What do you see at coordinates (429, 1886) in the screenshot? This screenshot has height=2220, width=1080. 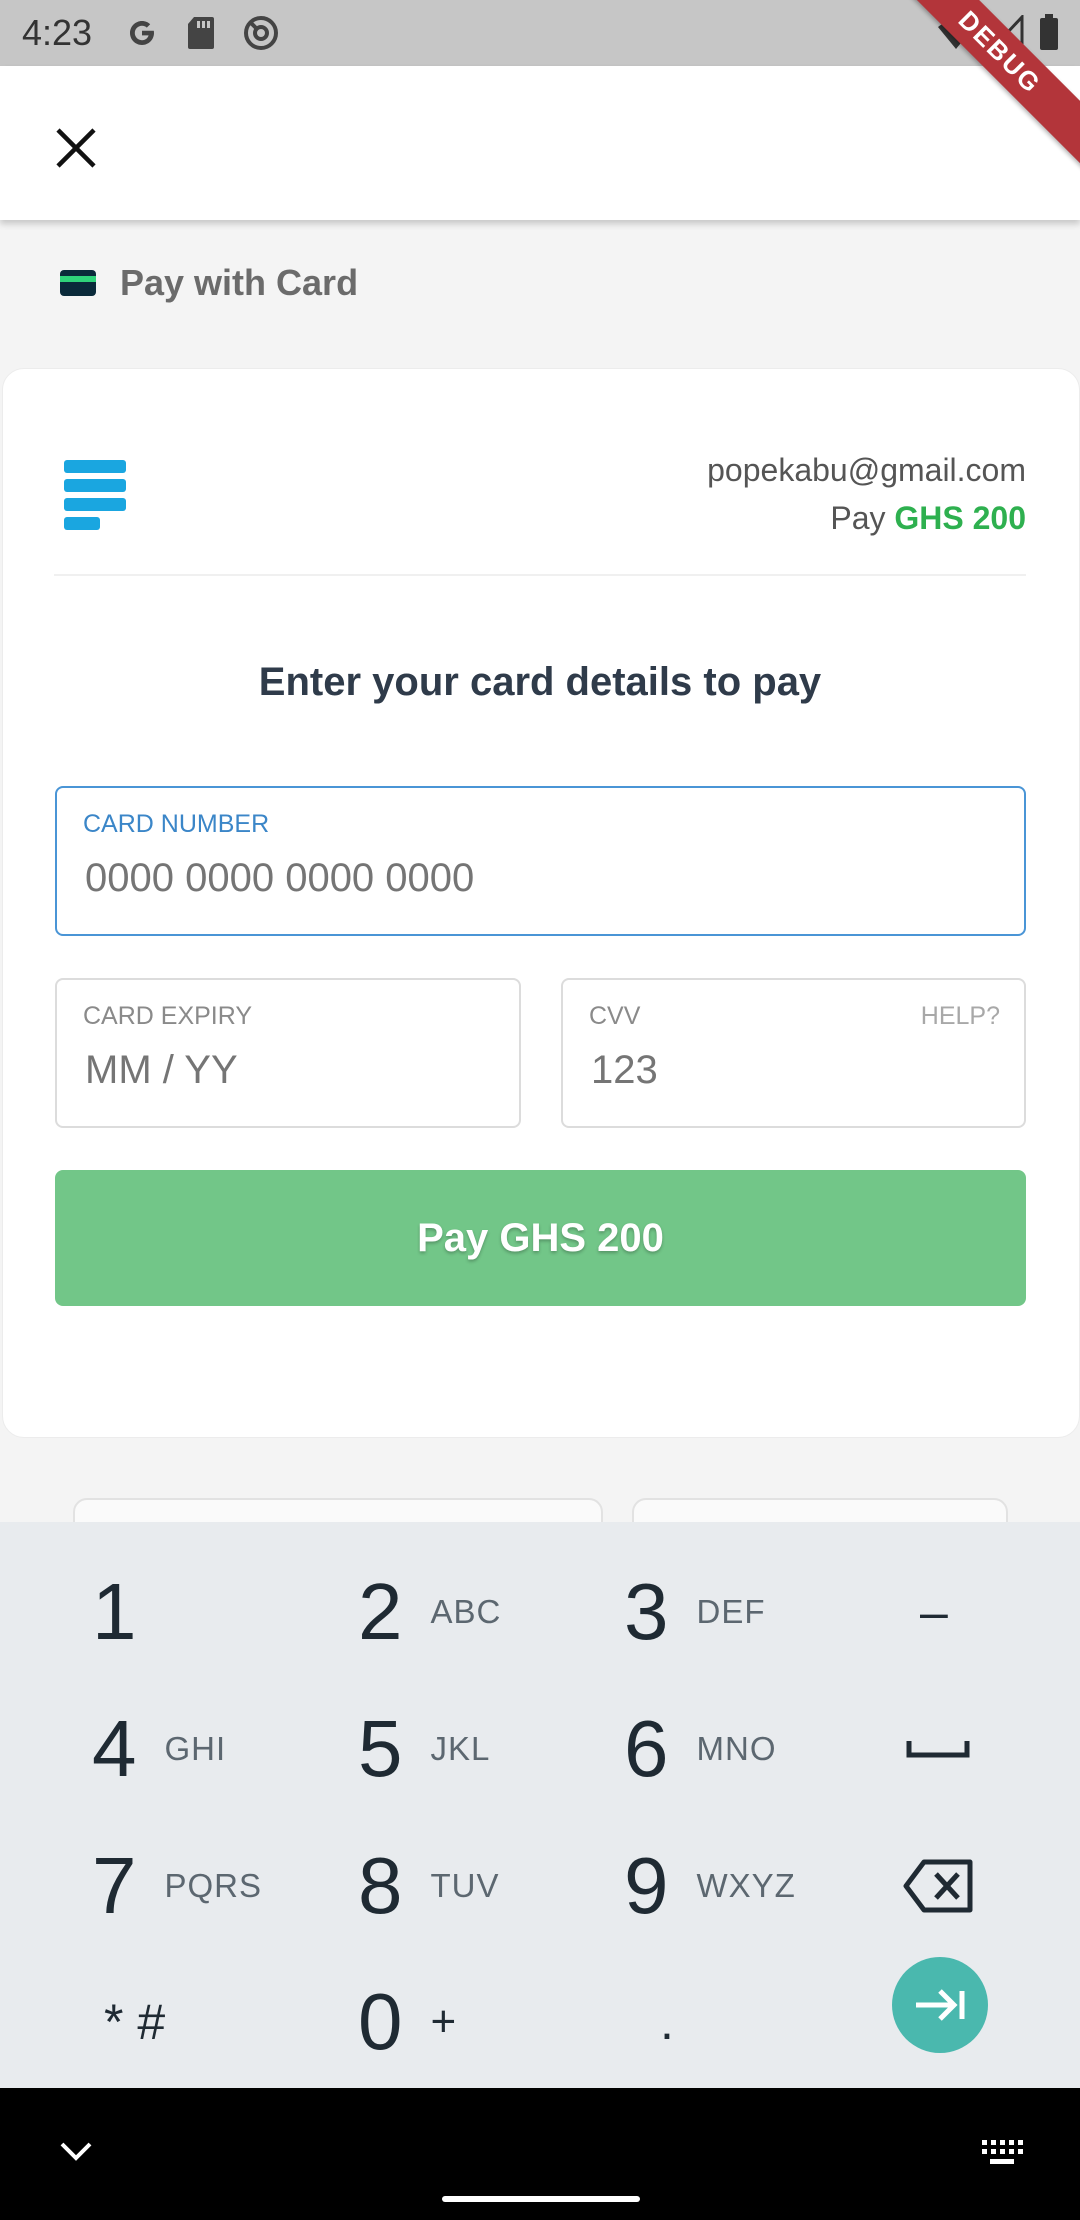 I see `key-8: 8 TUV` at bounding box center [429, 1886].